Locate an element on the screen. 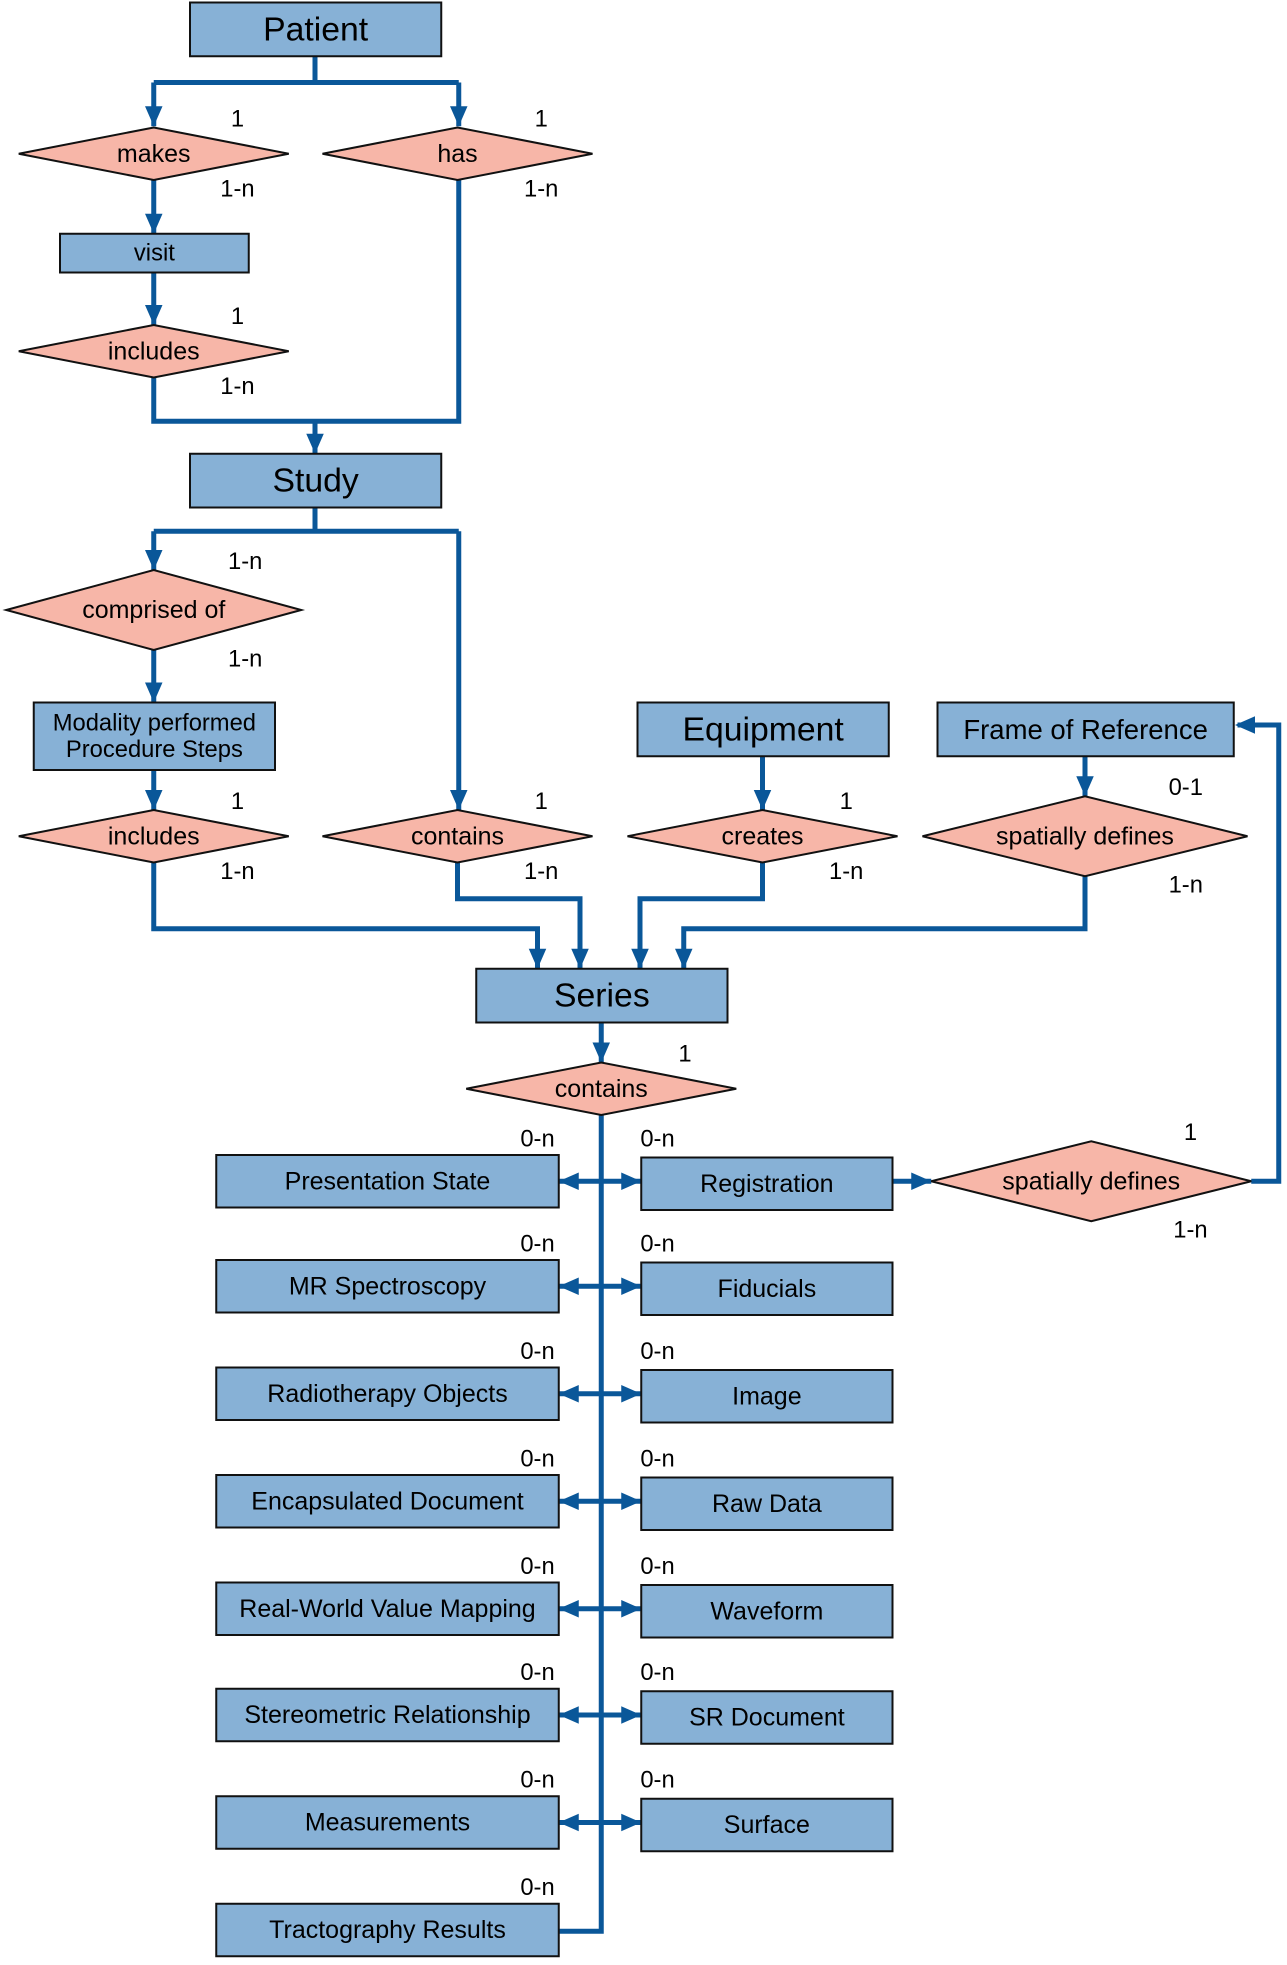 Image resolution: width=1287 pixels, height=1965 pixels. surface-entity-label: Surface is located at coordinates (767, 1825).